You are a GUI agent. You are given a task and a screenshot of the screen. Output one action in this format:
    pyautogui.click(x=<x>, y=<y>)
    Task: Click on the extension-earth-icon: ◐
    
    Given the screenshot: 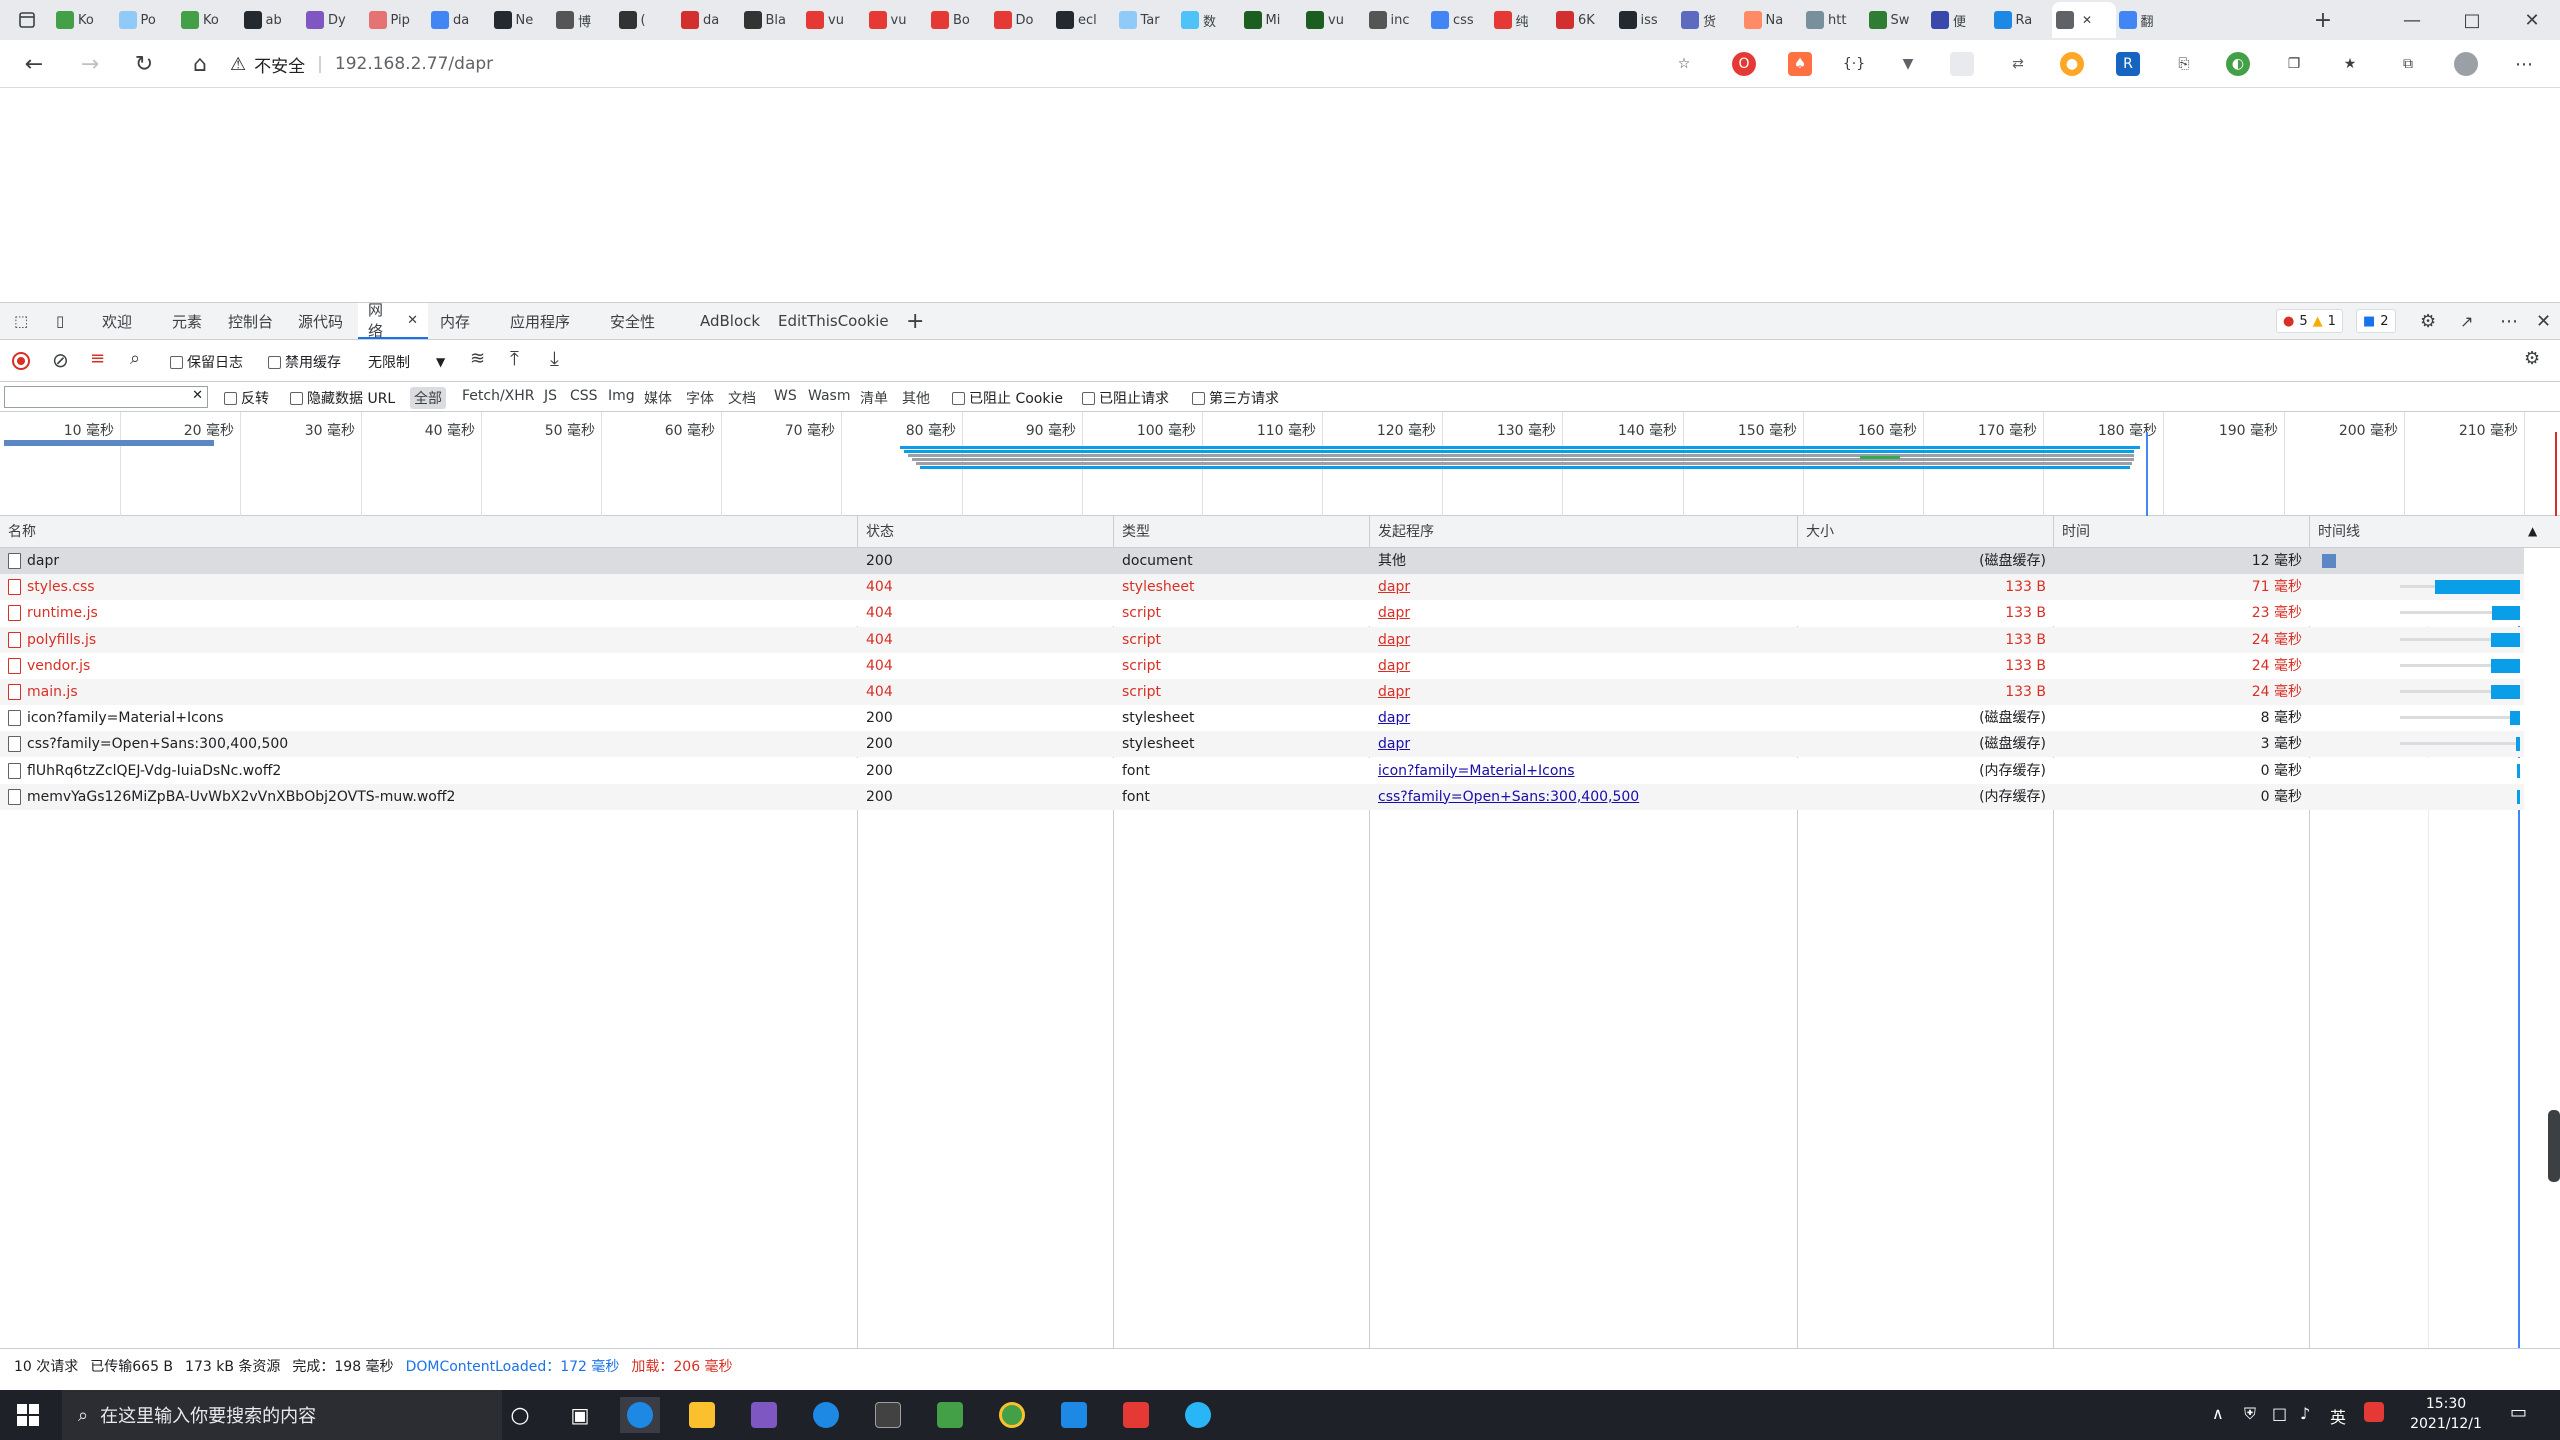 What is the action you would take?
    pyautogui.click(x=2238, y=64)
    